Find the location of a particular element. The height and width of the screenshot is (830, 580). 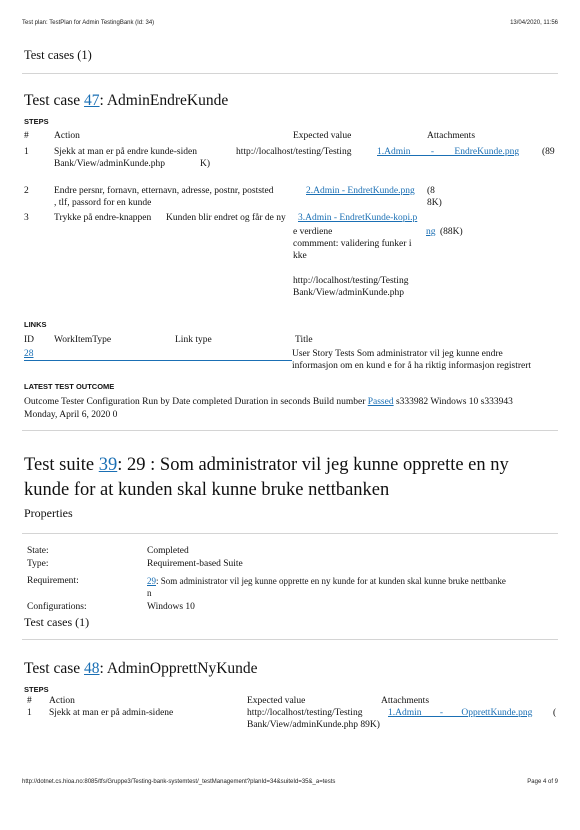

step-expected: Kunden blir endret og får de ny is located at coordinates (226, 218).